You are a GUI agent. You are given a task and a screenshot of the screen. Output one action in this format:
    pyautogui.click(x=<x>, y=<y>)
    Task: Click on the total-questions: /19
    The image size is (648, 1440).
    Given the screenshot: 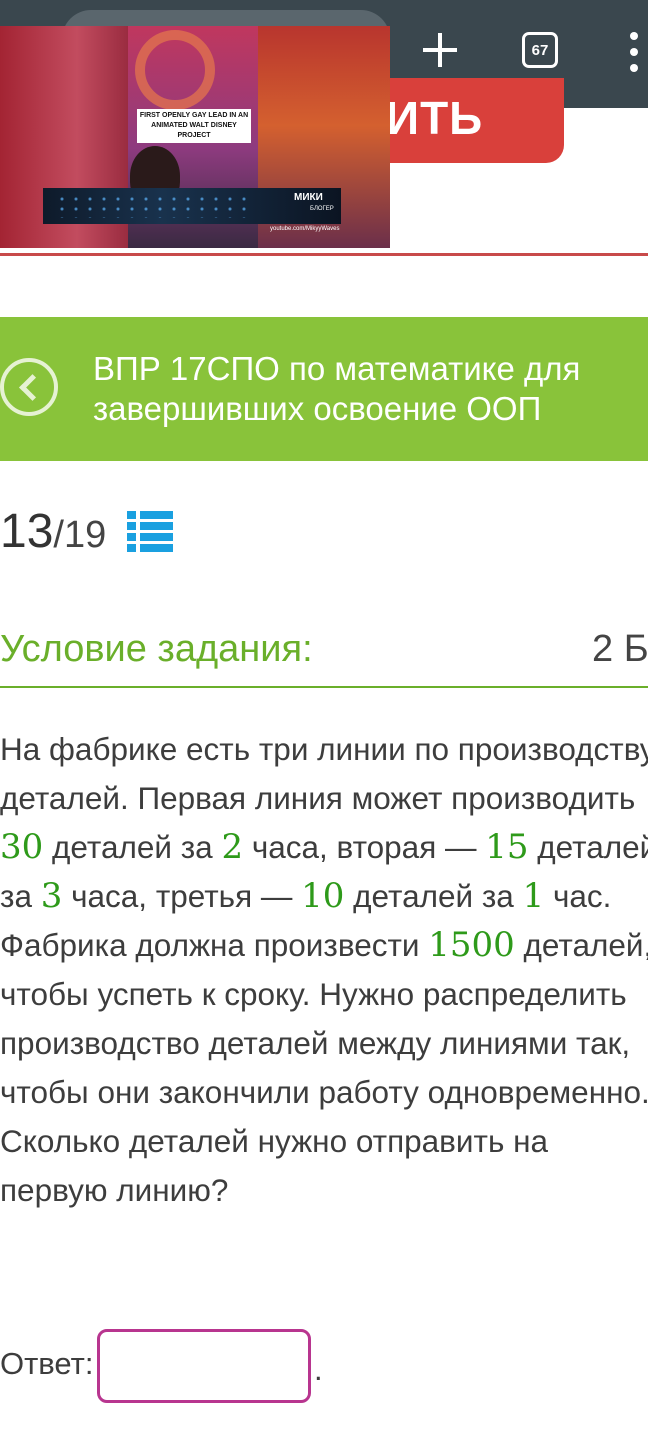 What is the action you would take?
    pyautogui.click(x=80, y=535)
    